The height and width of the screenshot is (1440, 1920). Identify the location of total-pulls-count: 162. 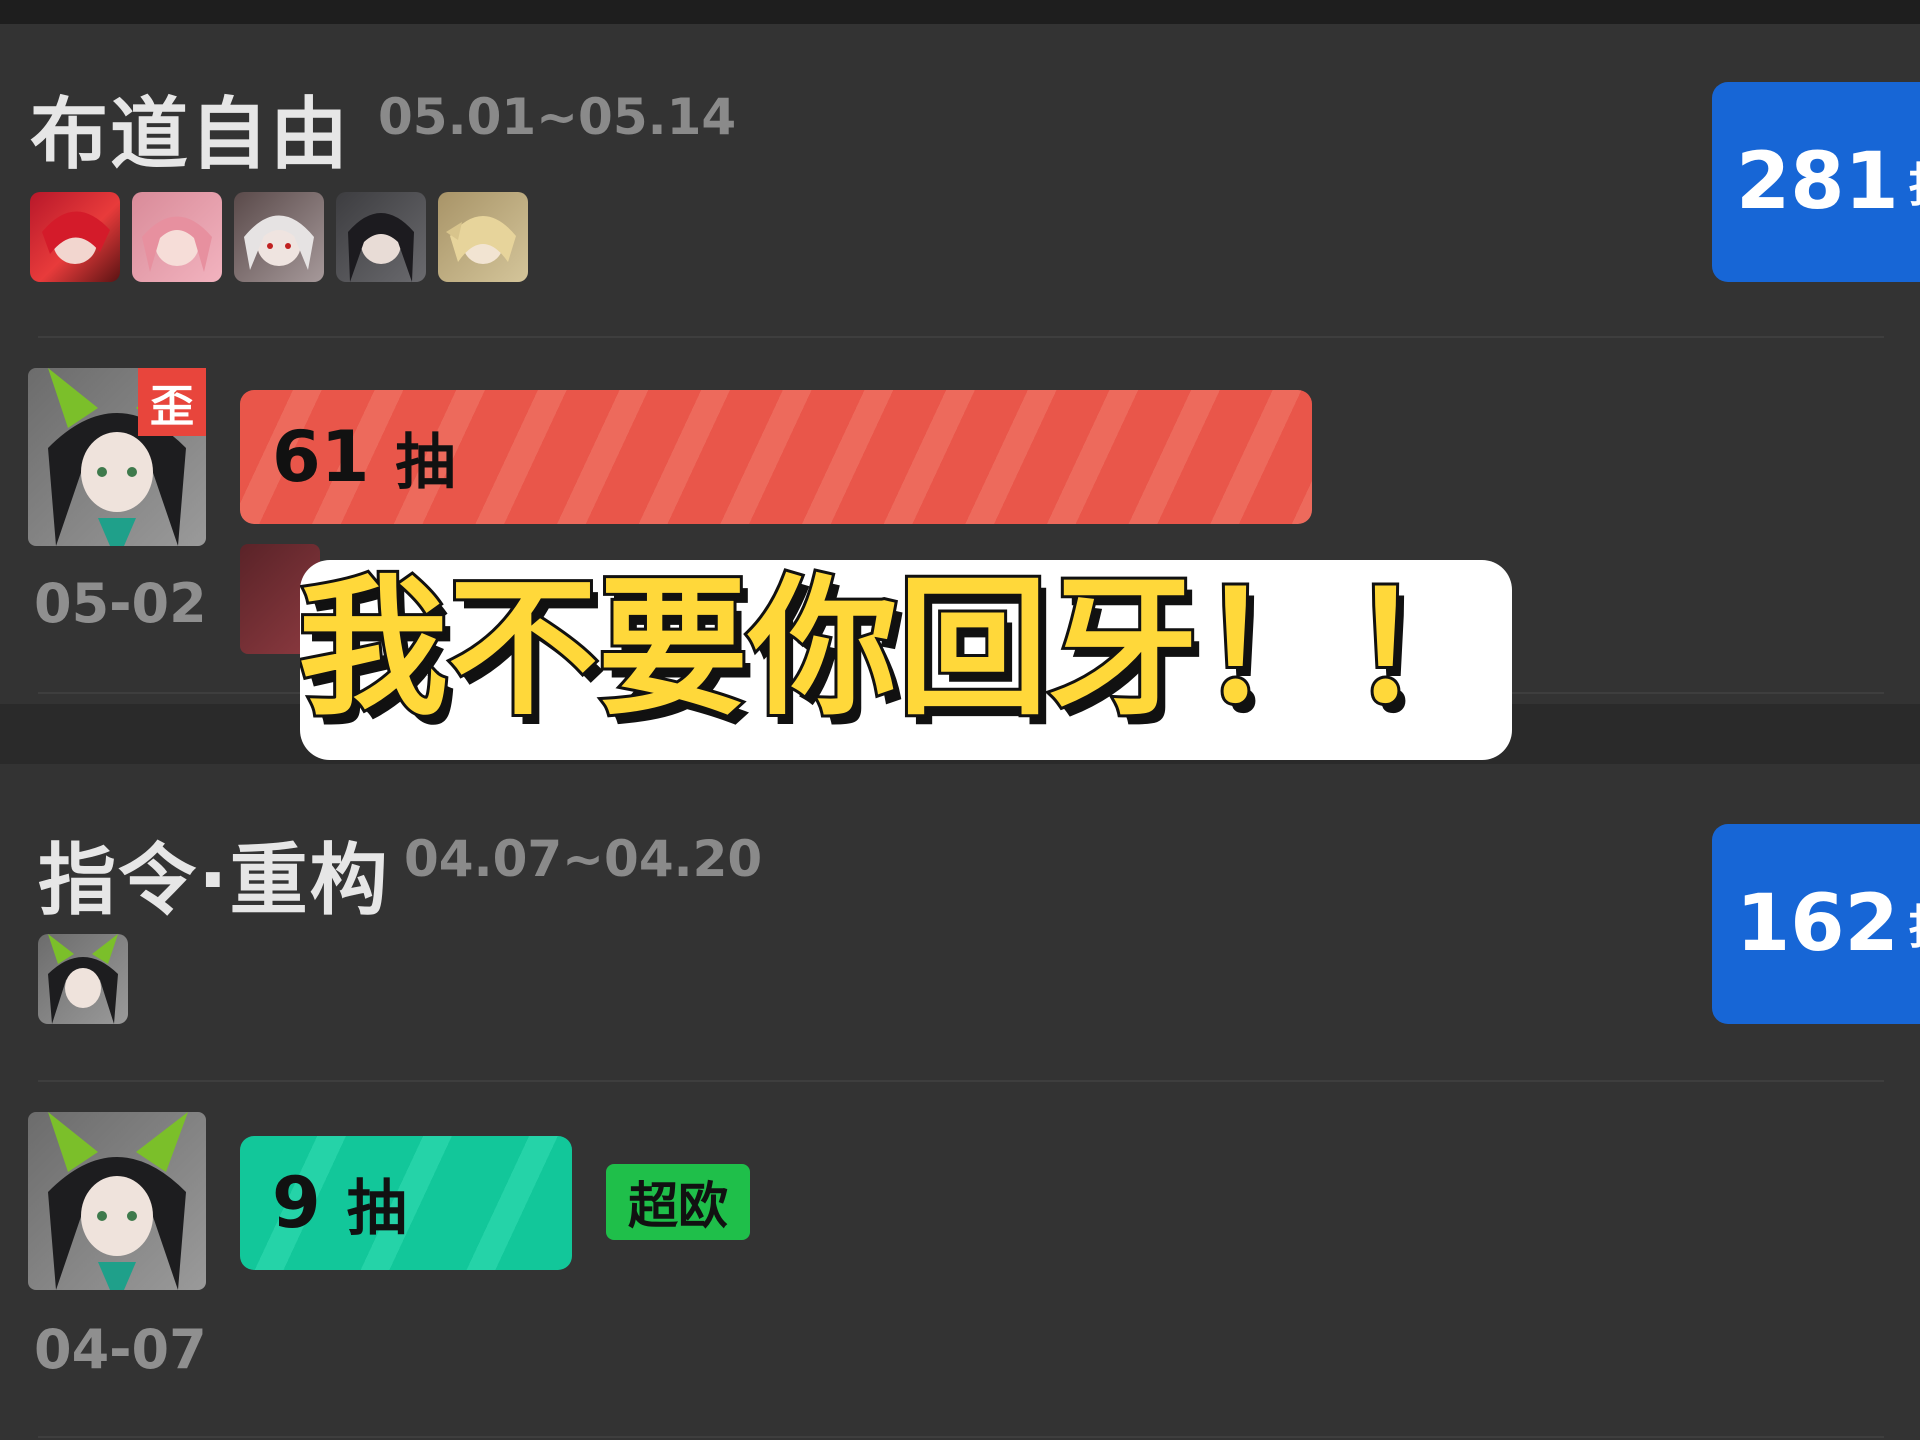
(1817, 924).